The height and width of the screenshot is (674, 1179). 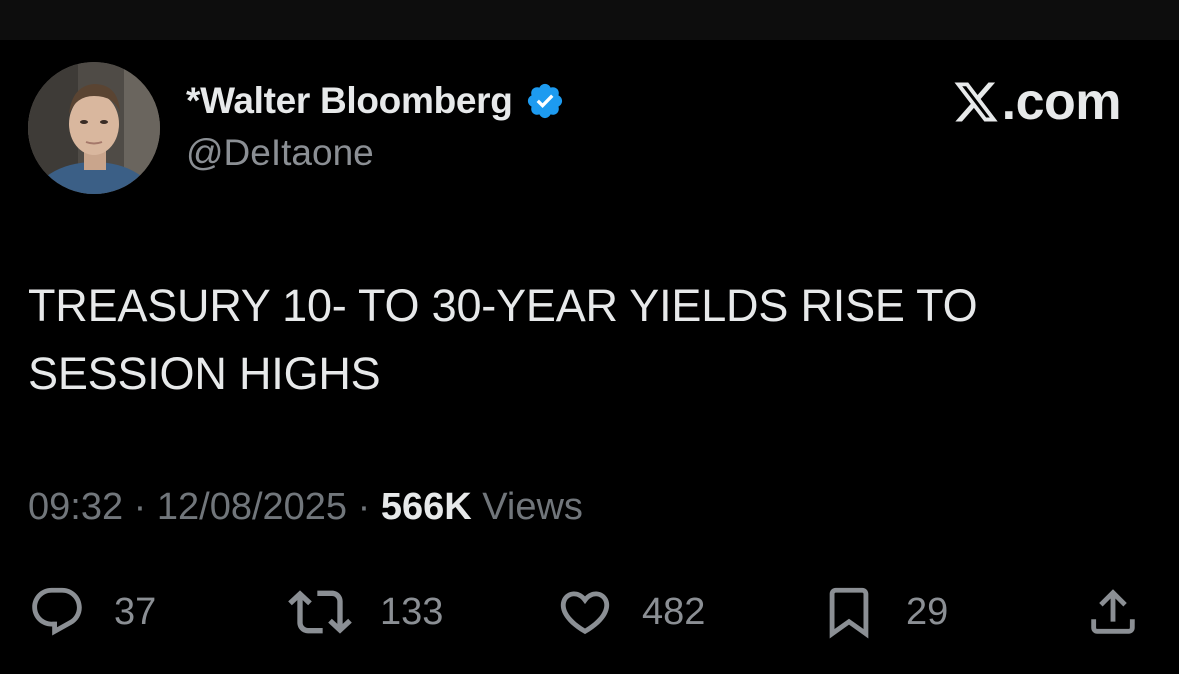 What do you see at coordinates (204, 373) in the screenshot?
I see `tweet-text-line-2: SESSION HIGHS` at bounding box center [204, 373].